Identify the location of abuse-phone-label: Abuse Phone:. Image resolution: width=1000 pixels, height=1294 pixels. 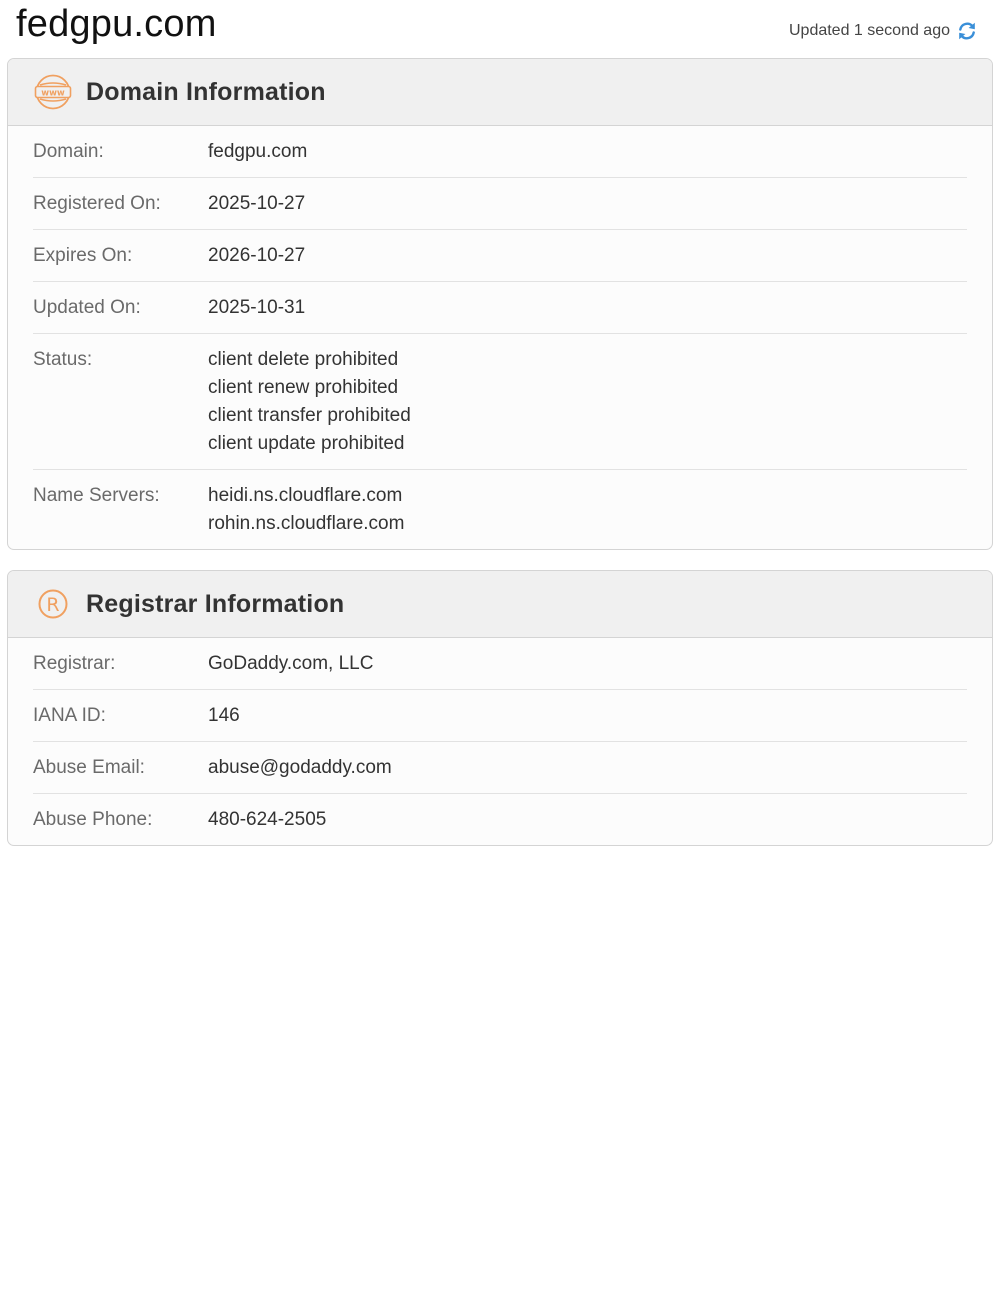
(93, 819).